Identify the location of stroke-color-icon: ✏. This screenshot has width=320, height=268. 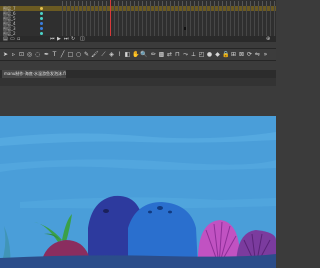
(153, 54).